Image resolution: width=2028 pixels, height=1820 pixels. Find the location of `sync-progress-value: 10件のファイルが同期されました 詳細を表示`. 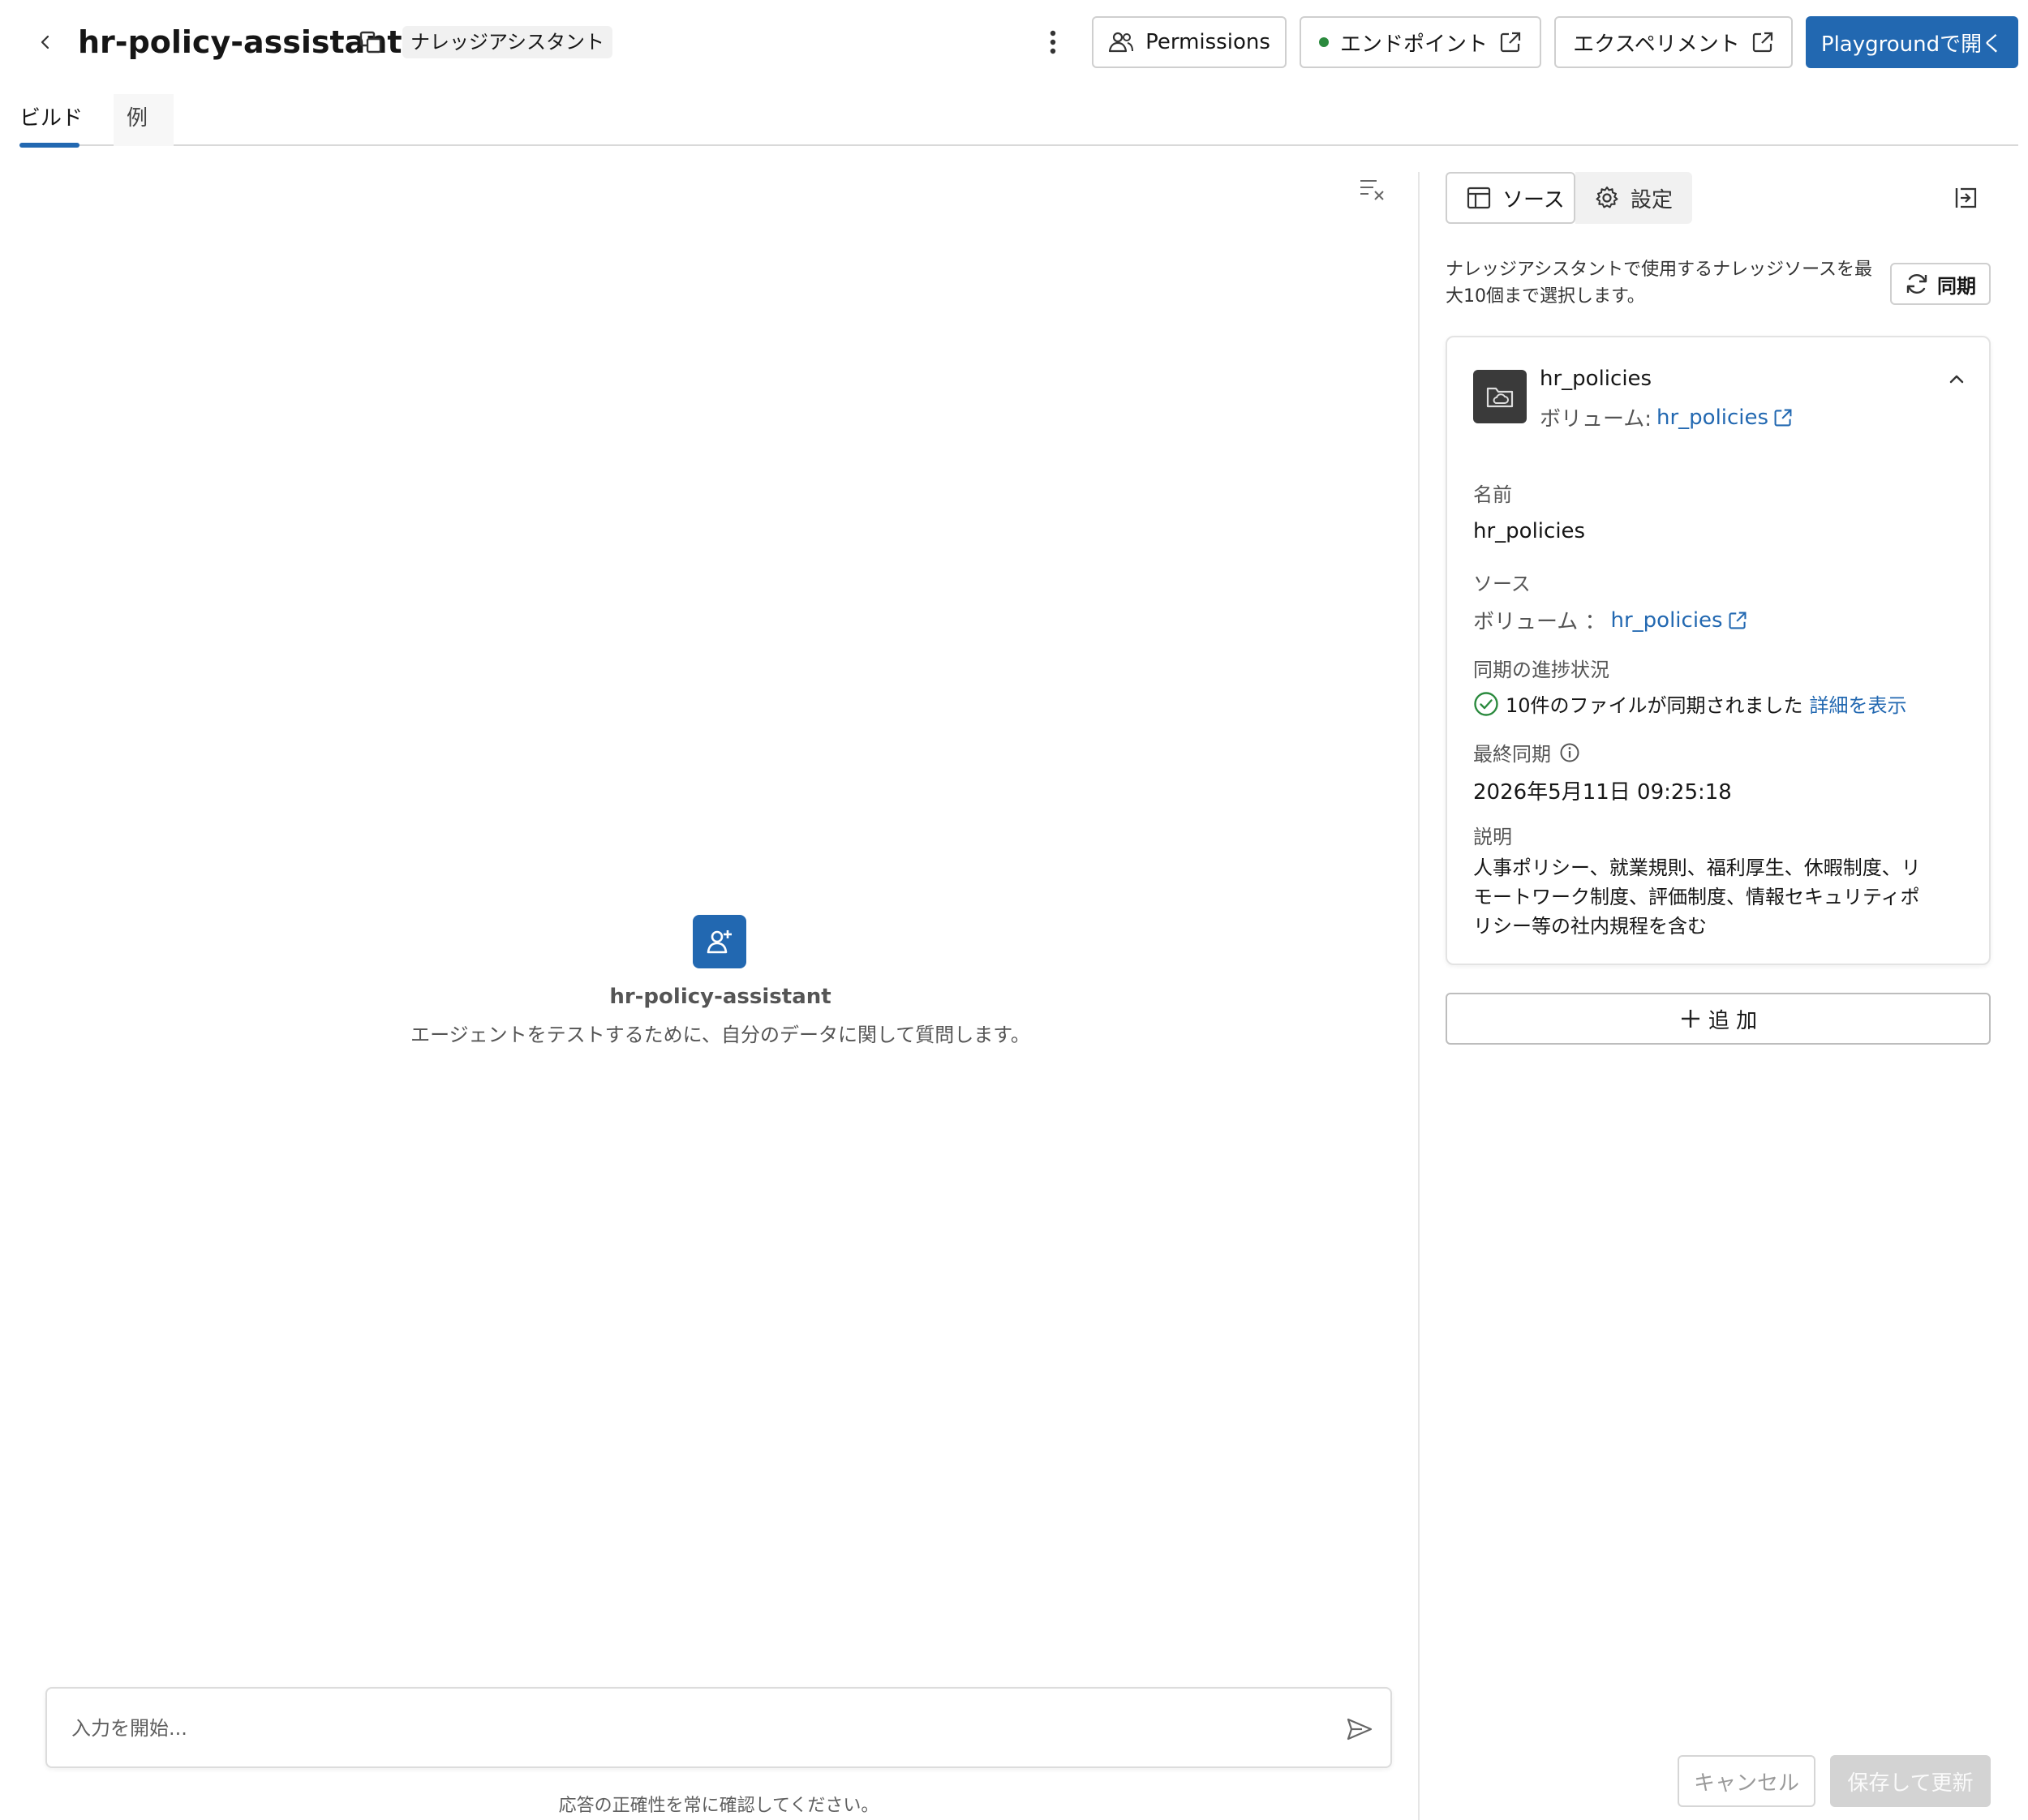

sync-progress-value: 10件のファイルが同期されました 詳細を表示 is located at coordinates (1690, 704).